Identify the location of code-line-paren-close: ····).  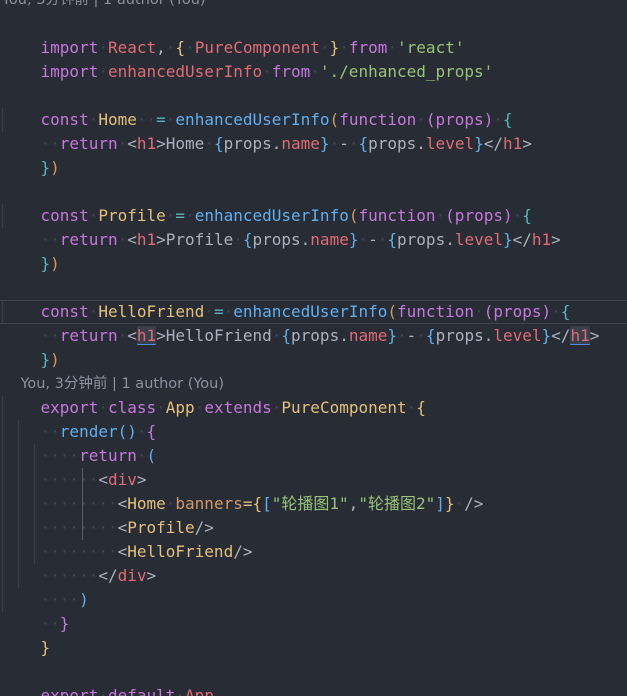
(313, 586).